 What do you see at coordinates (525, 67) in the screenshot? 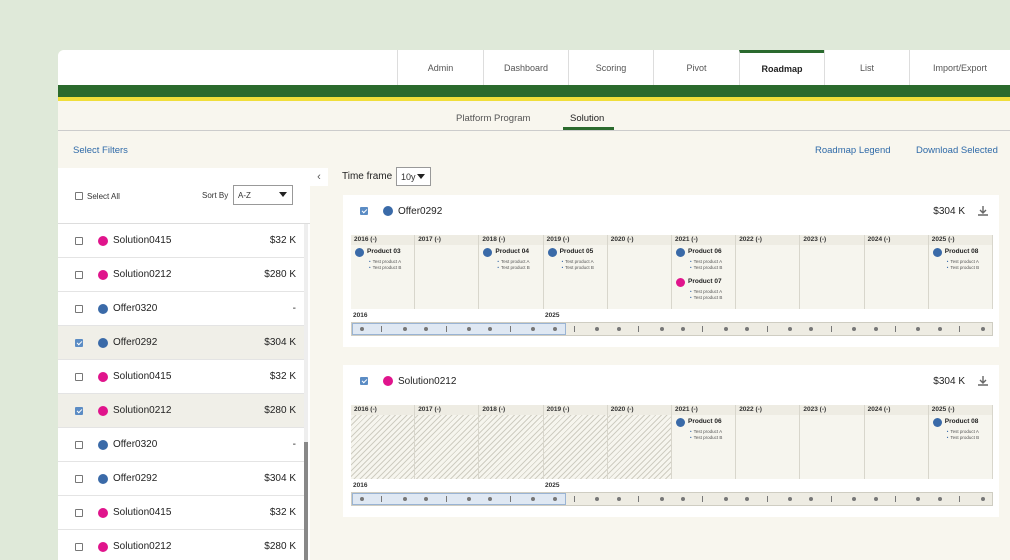
I see `tab-dashboard: Dashboard` at bounding box center [525, 67].